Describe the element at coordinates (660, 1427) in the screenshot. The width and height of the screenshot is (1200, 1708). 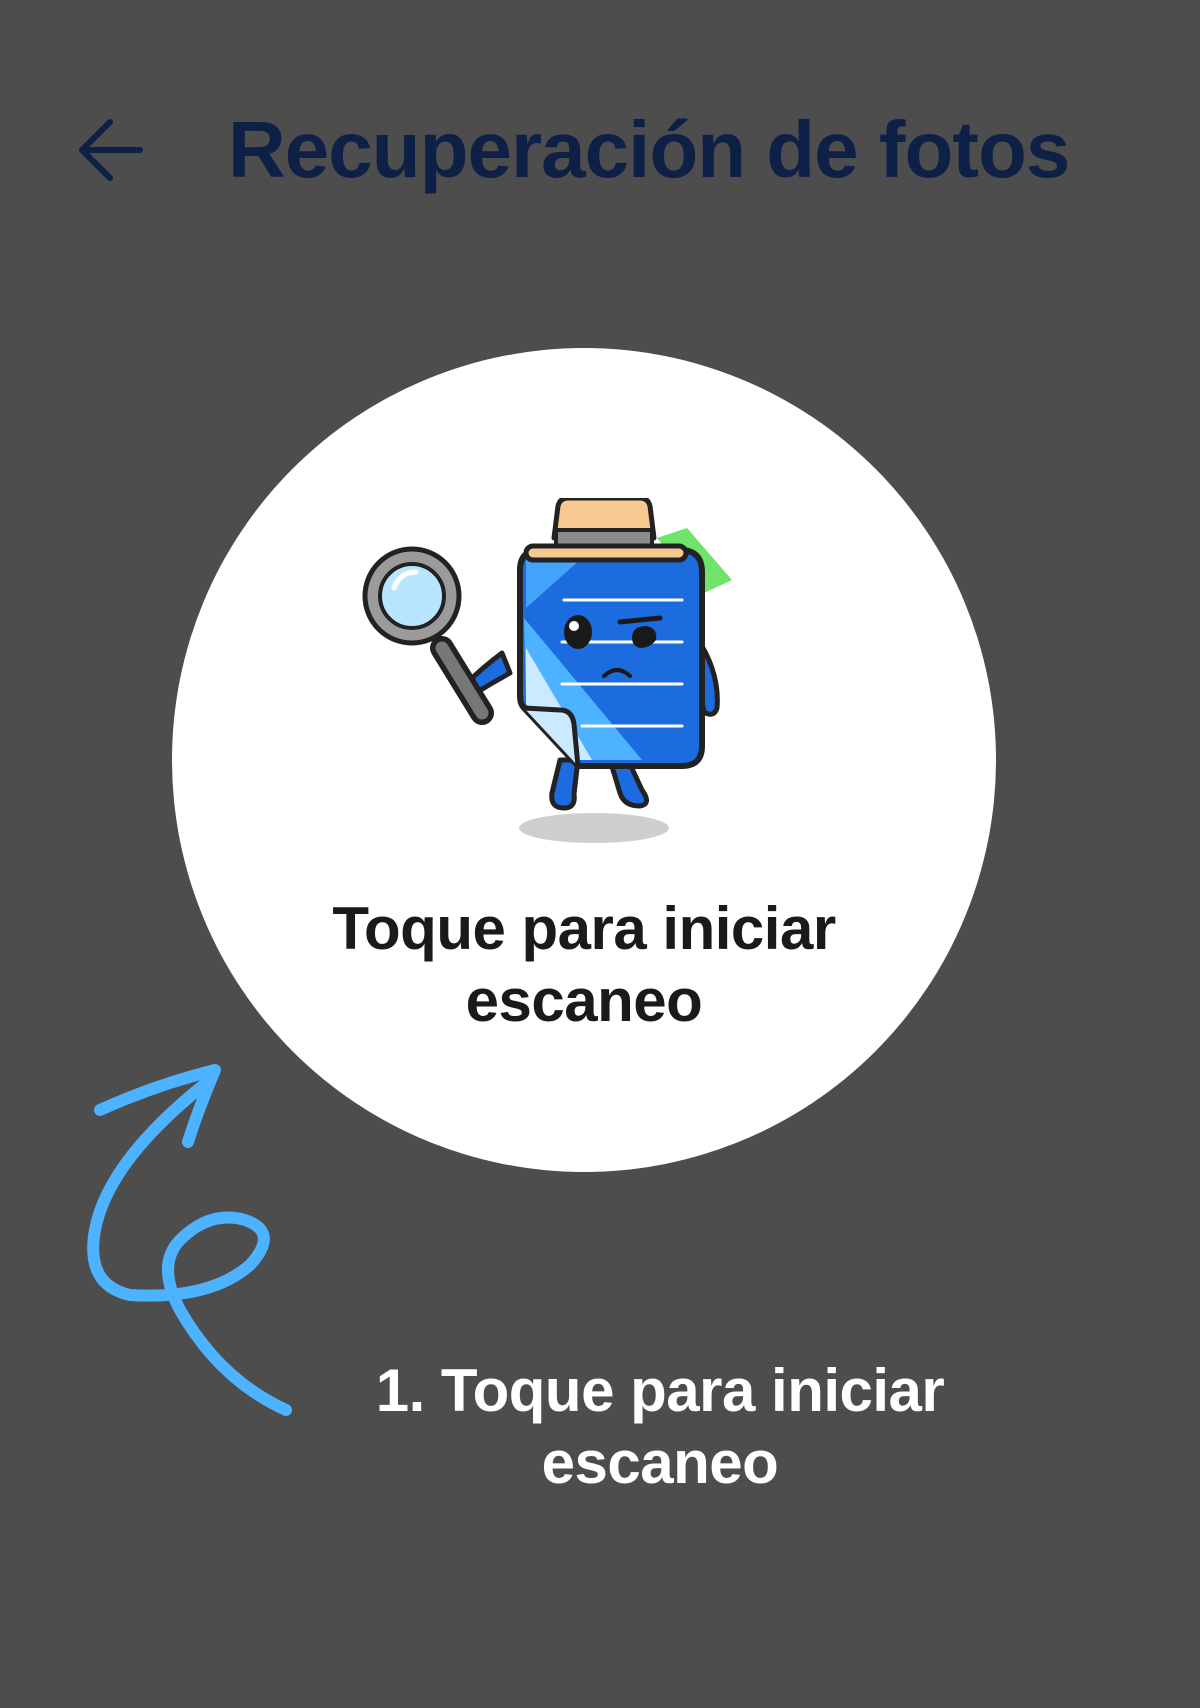
I see `instruction-text: 1. Toque para iniciar escaneo` at that location.